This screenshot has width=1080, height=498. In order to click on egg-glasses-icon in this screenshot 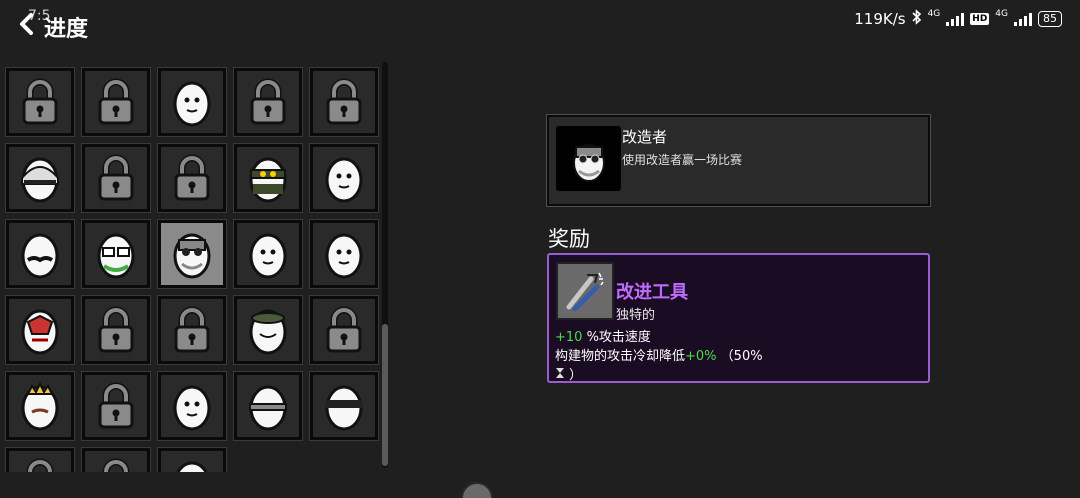, I will do `click(116, 254)`.